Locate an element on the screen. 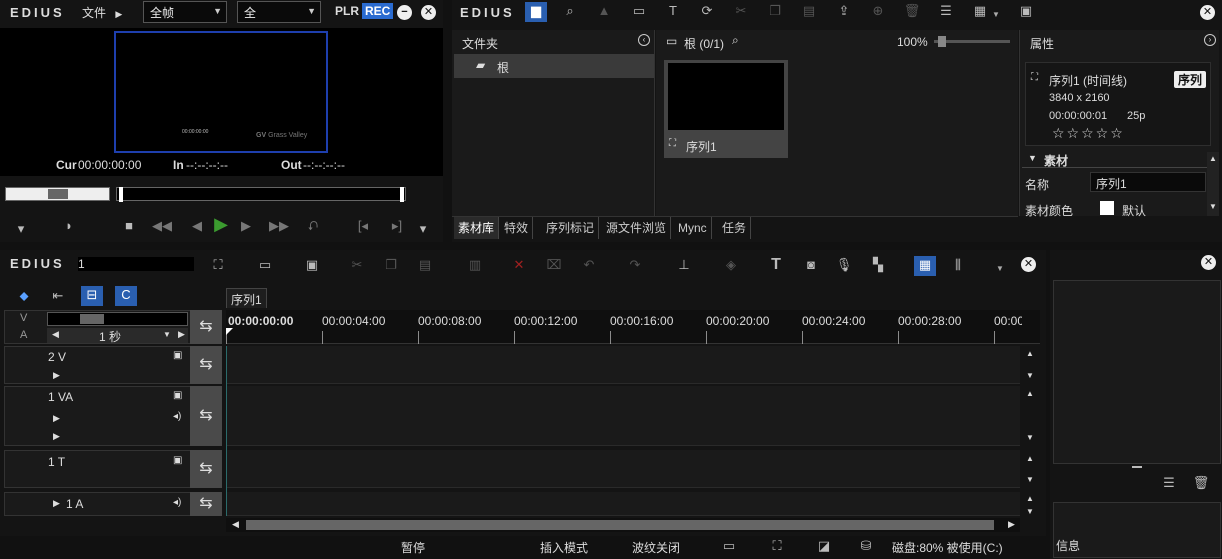 Image resolution: width=1222 pixels, height=559 pixels. tab-source-browser: 源文件浏览 is located at coordinates (637, 228).